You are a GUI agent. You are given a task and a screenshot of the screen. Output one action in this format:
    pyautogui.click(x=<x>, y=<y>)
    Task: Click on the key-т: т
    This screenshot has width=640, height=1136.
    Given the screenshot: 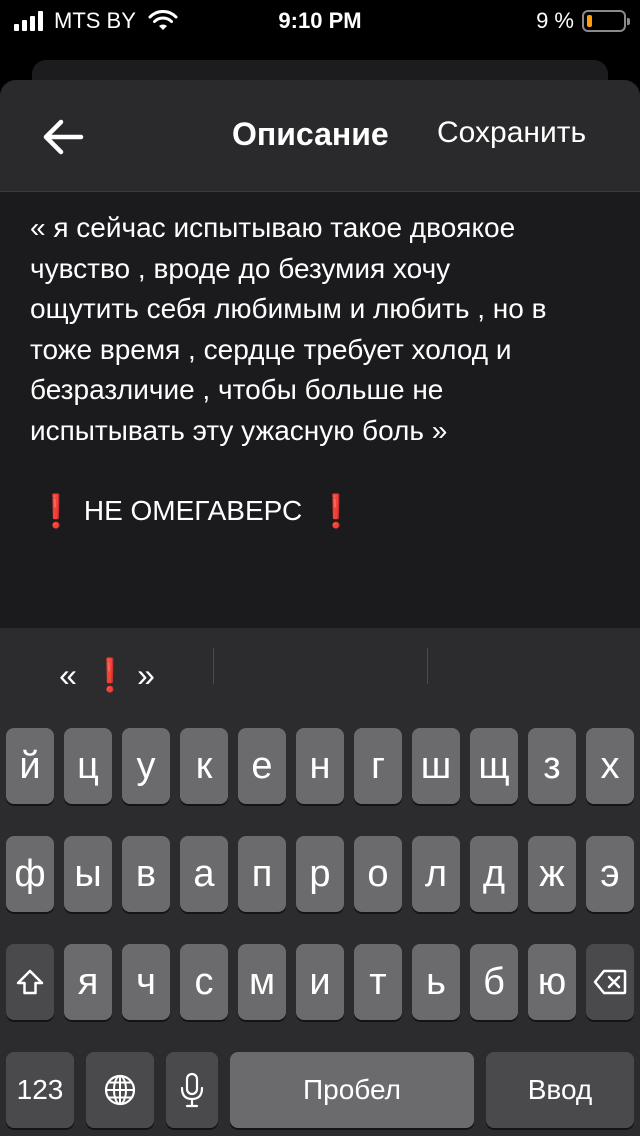 What is the action you would take?
    pyautogui.click(x=378, y=982)
    